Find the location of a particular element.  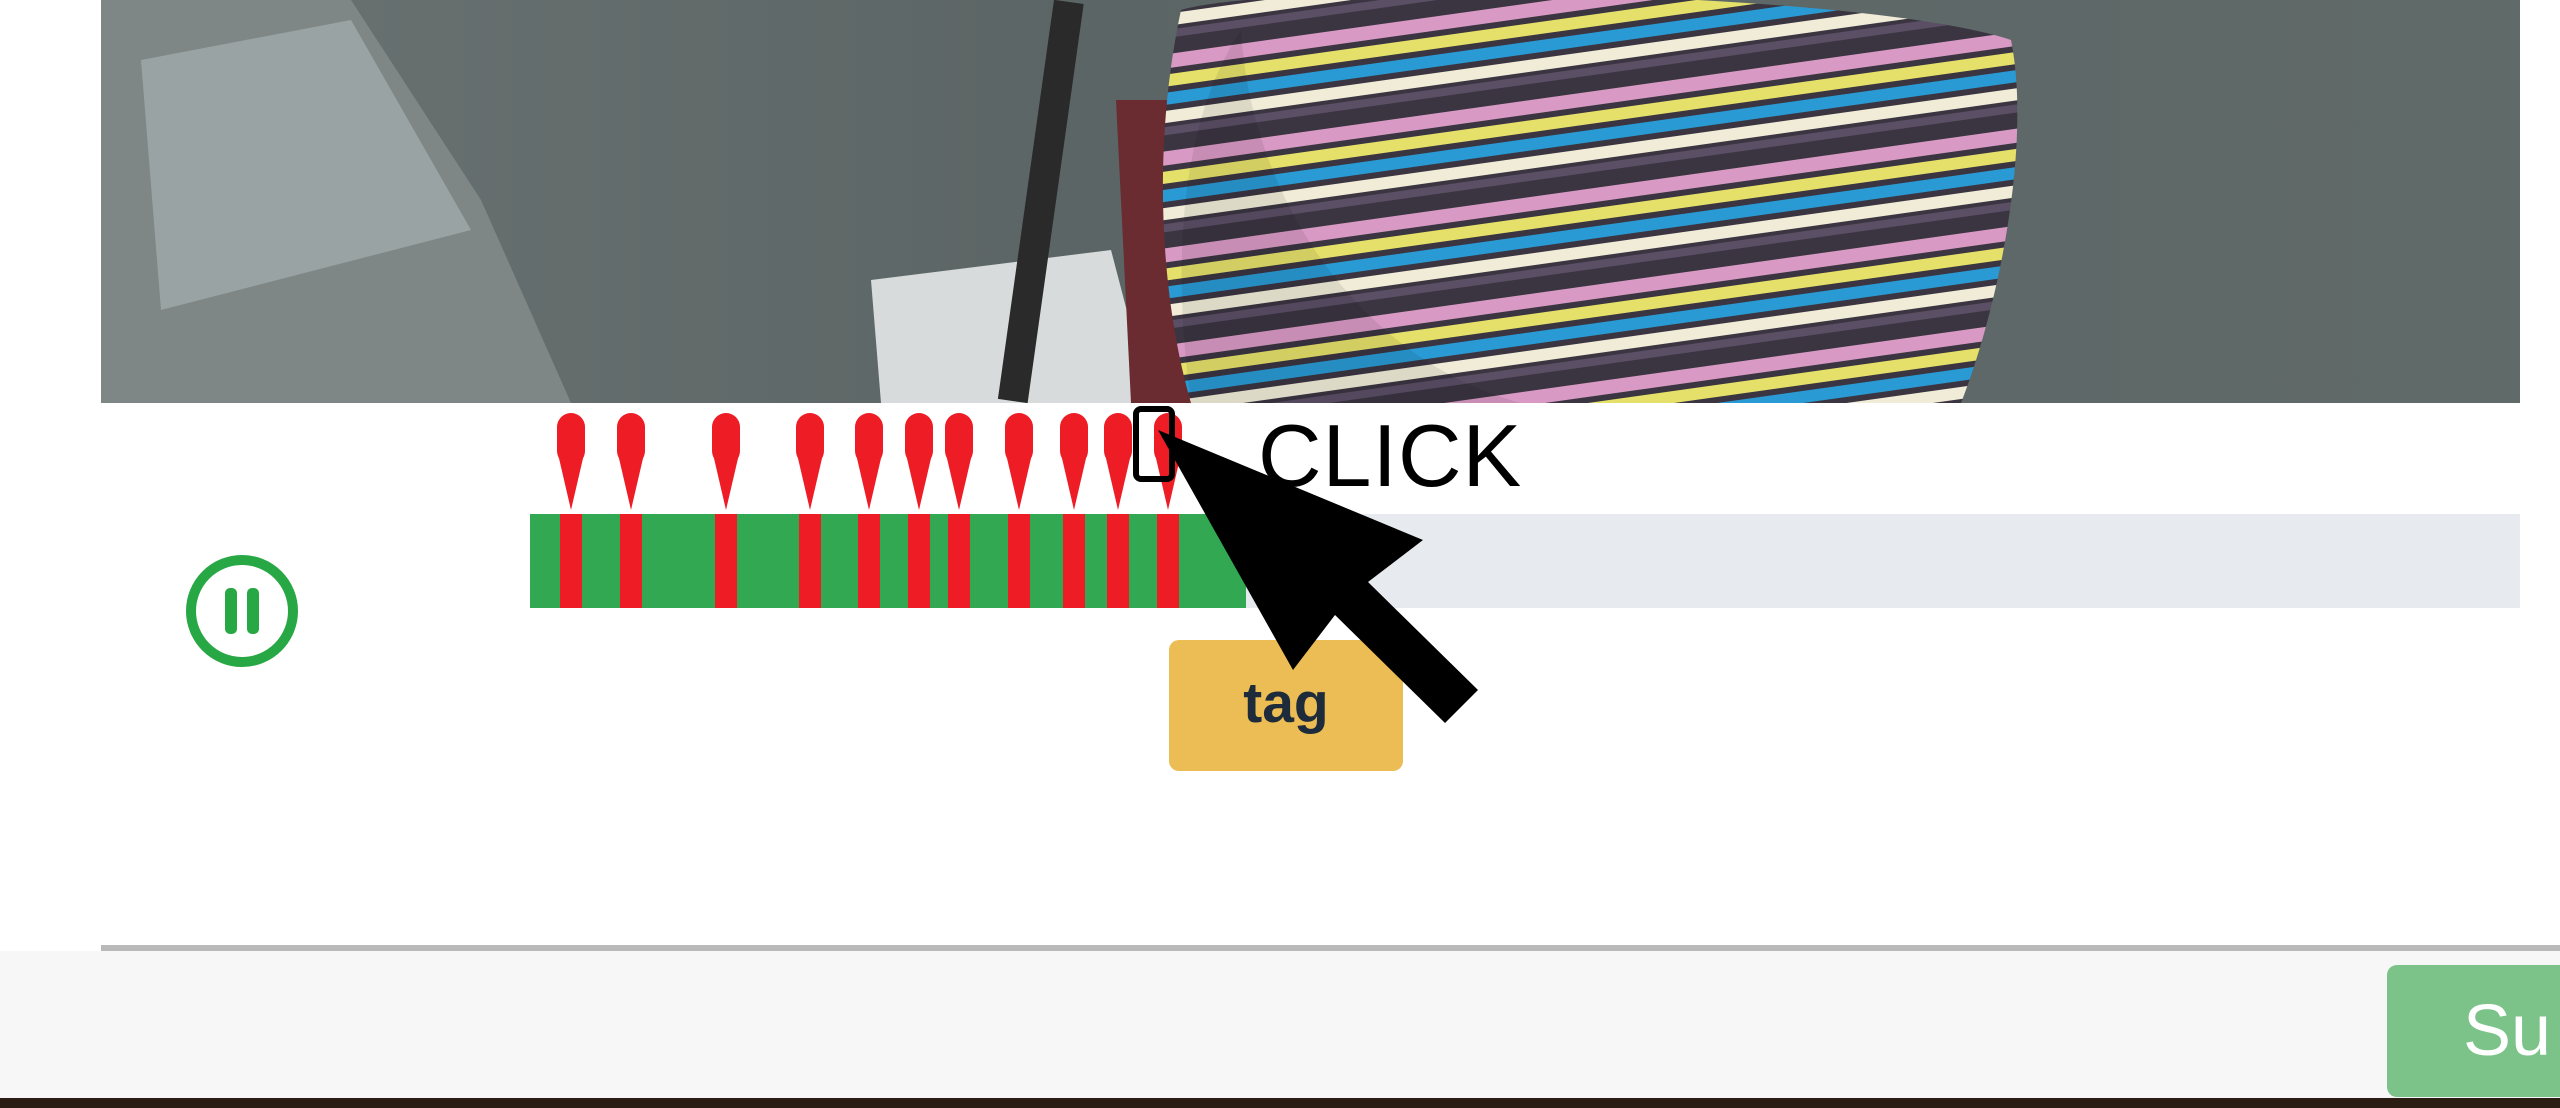

submit-button: Su is located at coordinates (2473, 1031).